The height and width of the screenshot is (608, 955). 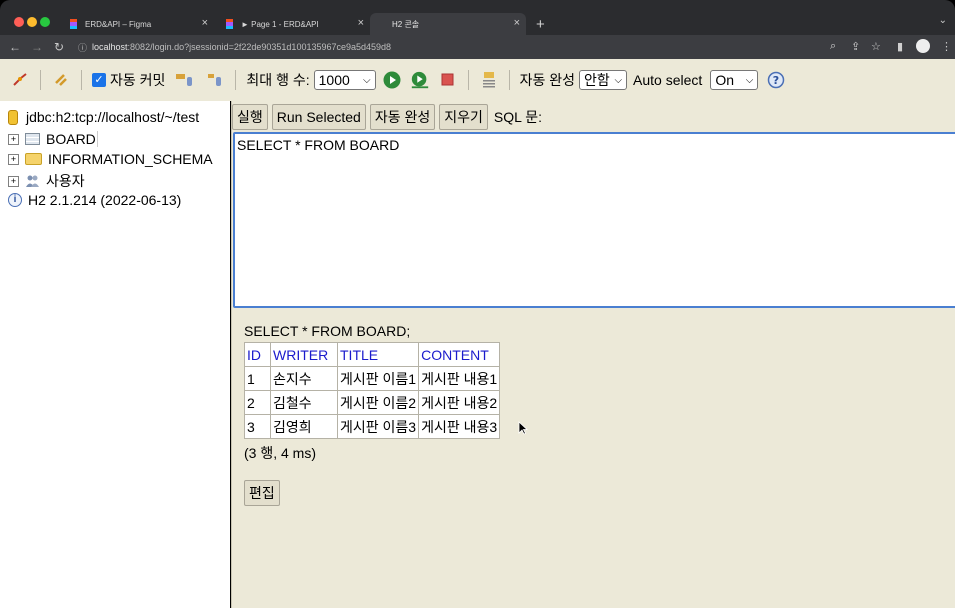 What do you see at coordinates (278, 80) in the screenshot?
I see `max-rows-label: 최대 행 수:` at bounding box center [278, 80].